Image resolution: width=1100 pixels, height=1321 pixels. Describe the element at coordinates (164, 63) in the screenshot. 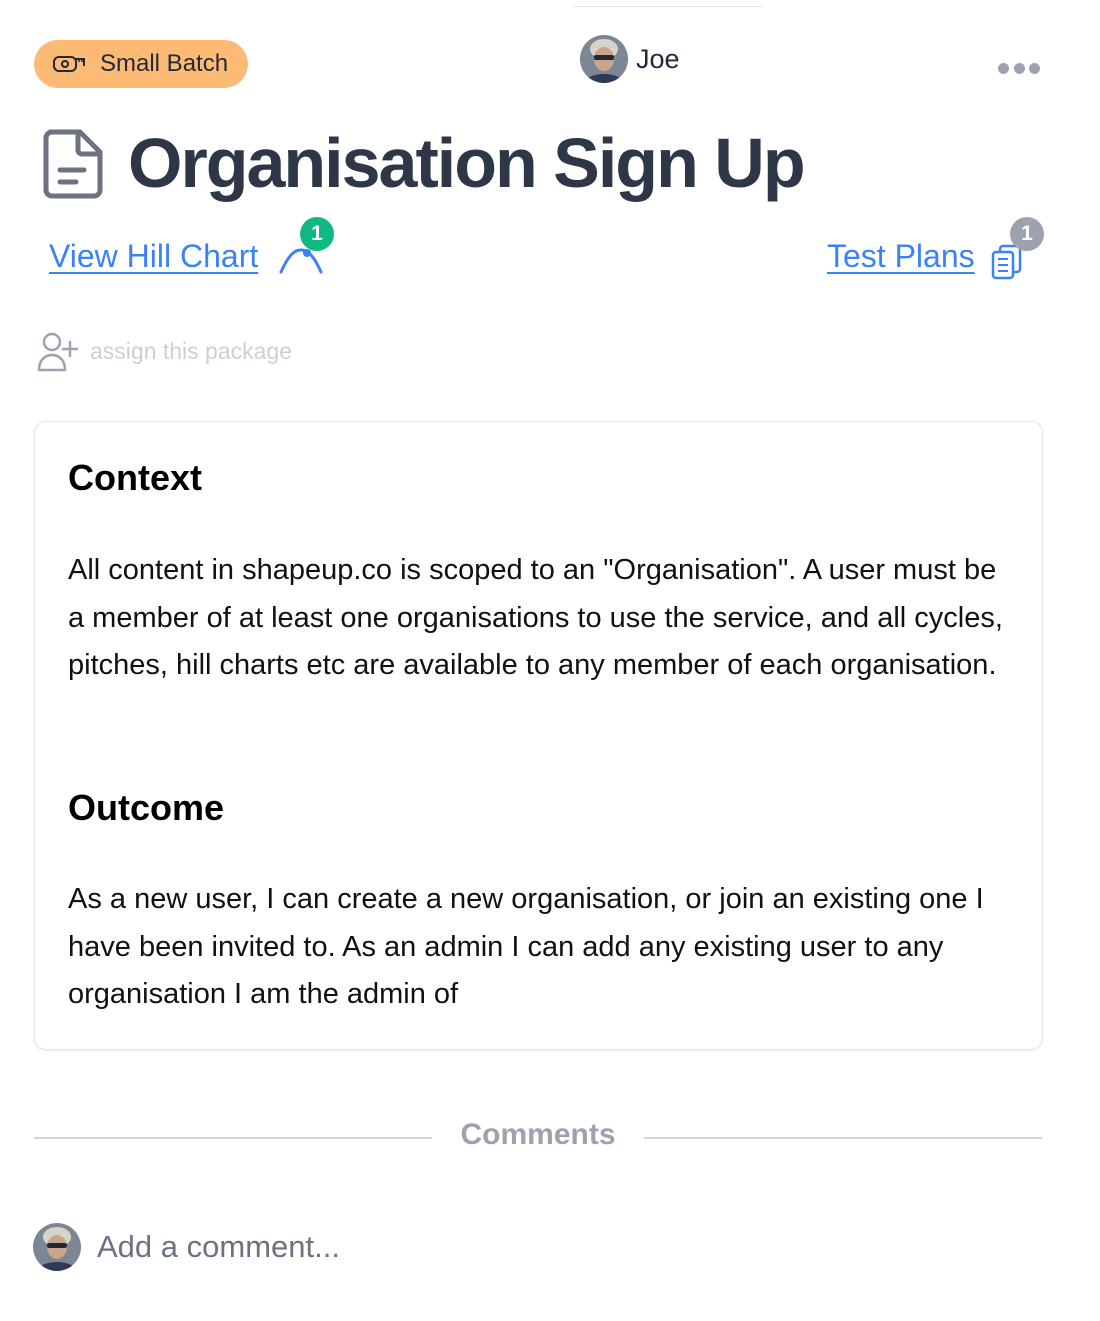

I see `badge-label: Small Batch` at that location.